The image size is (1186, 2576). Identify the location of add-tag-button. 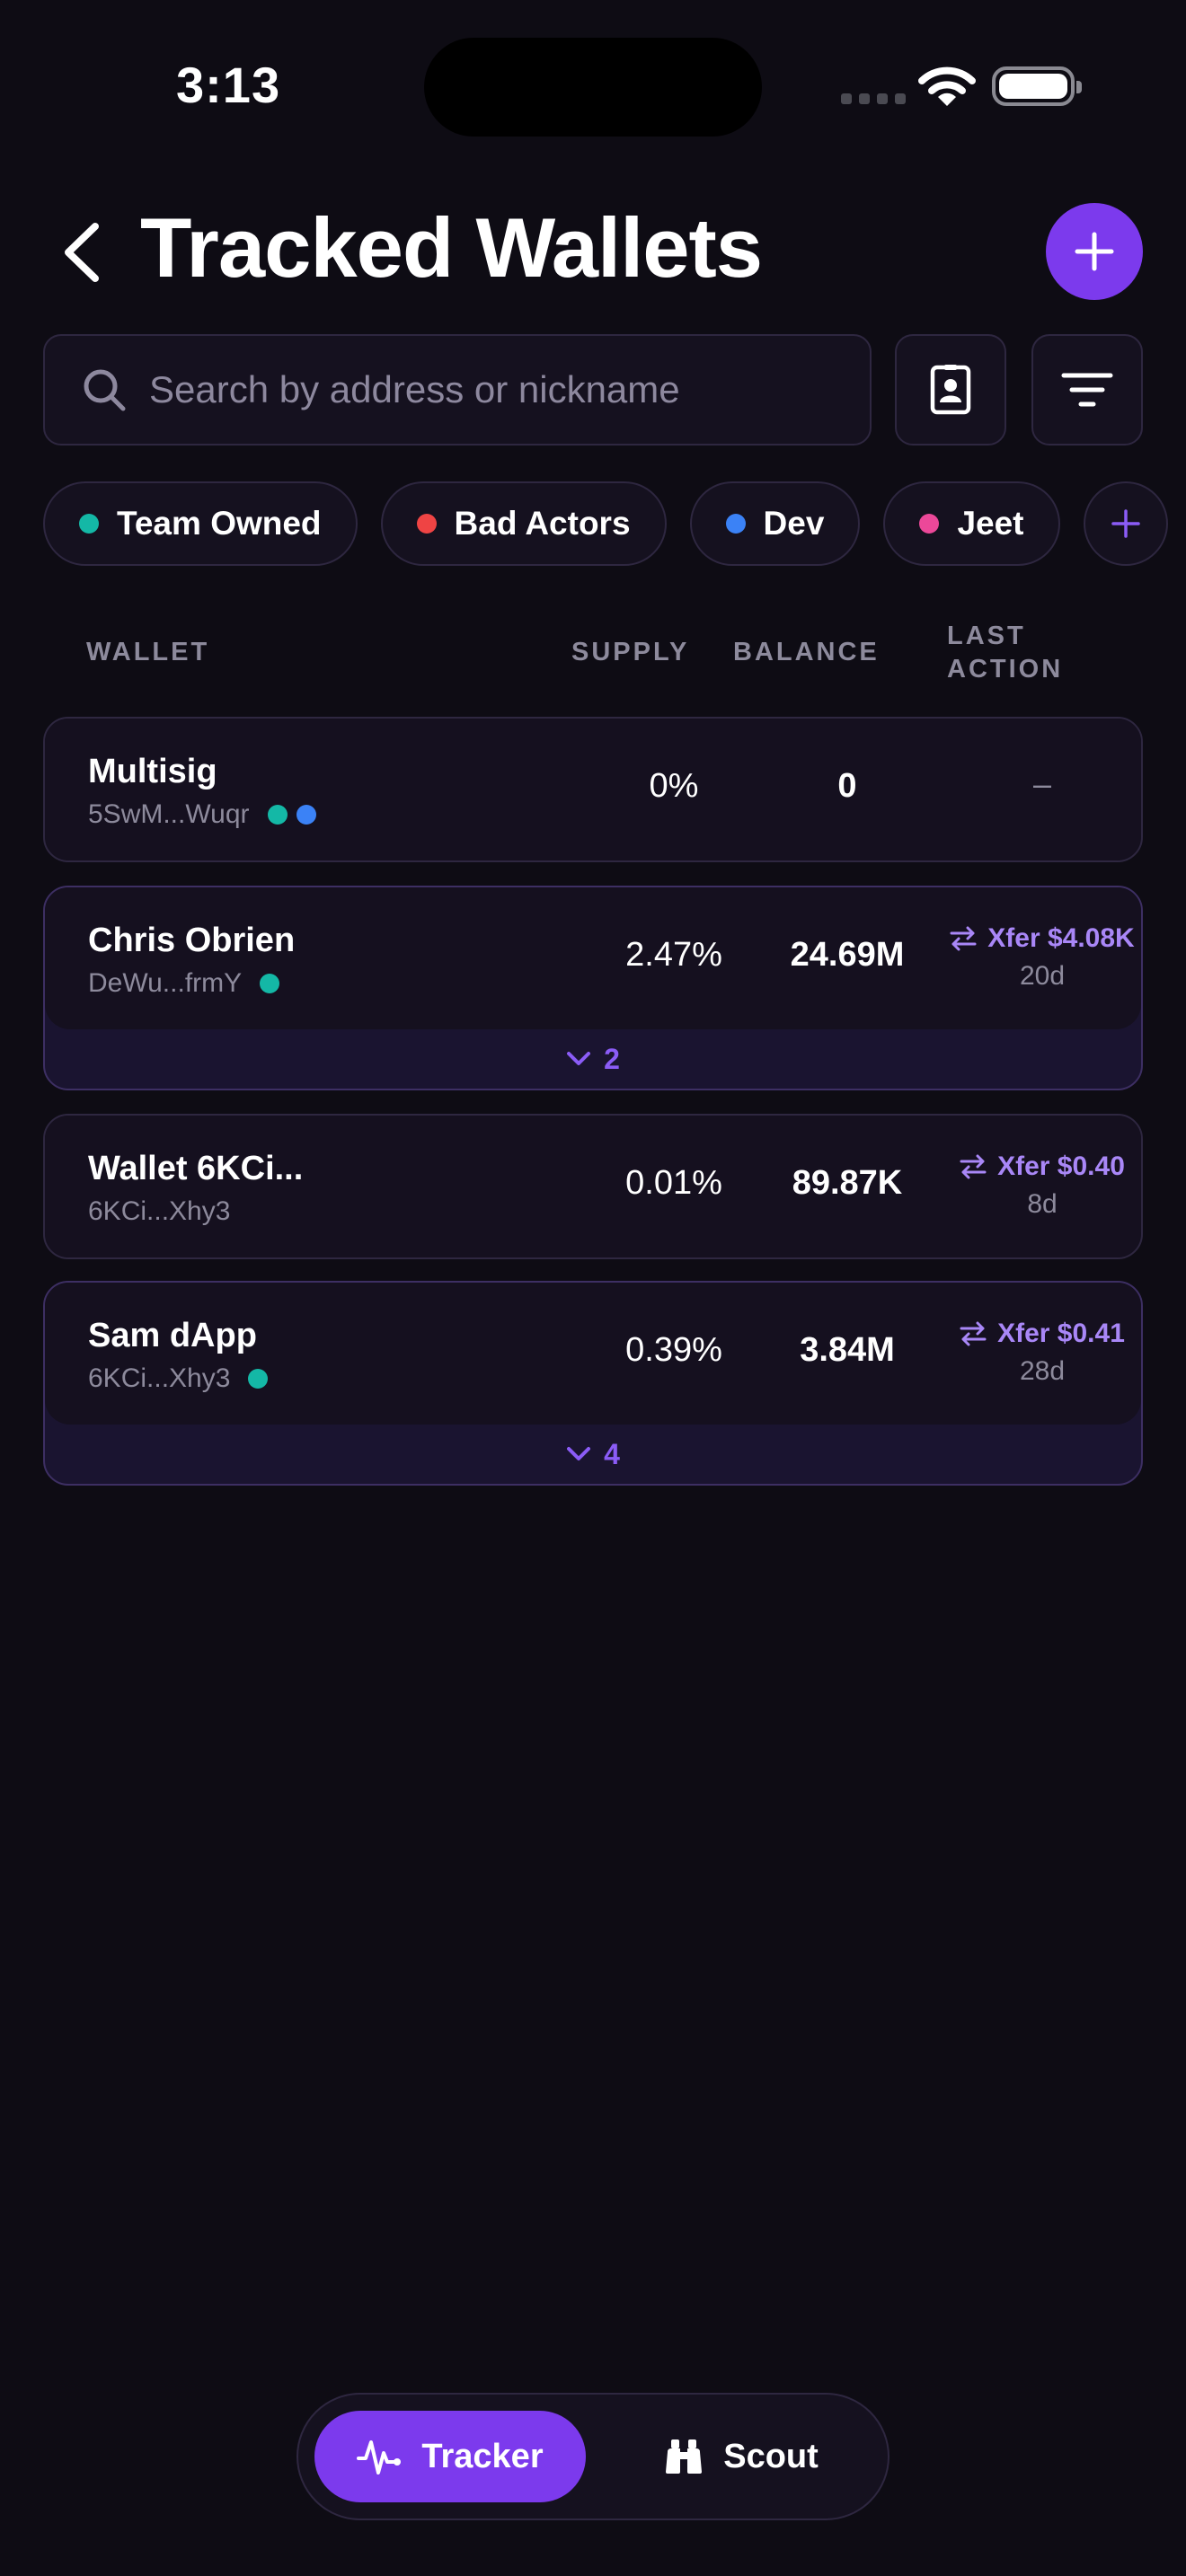
(1125, 523).